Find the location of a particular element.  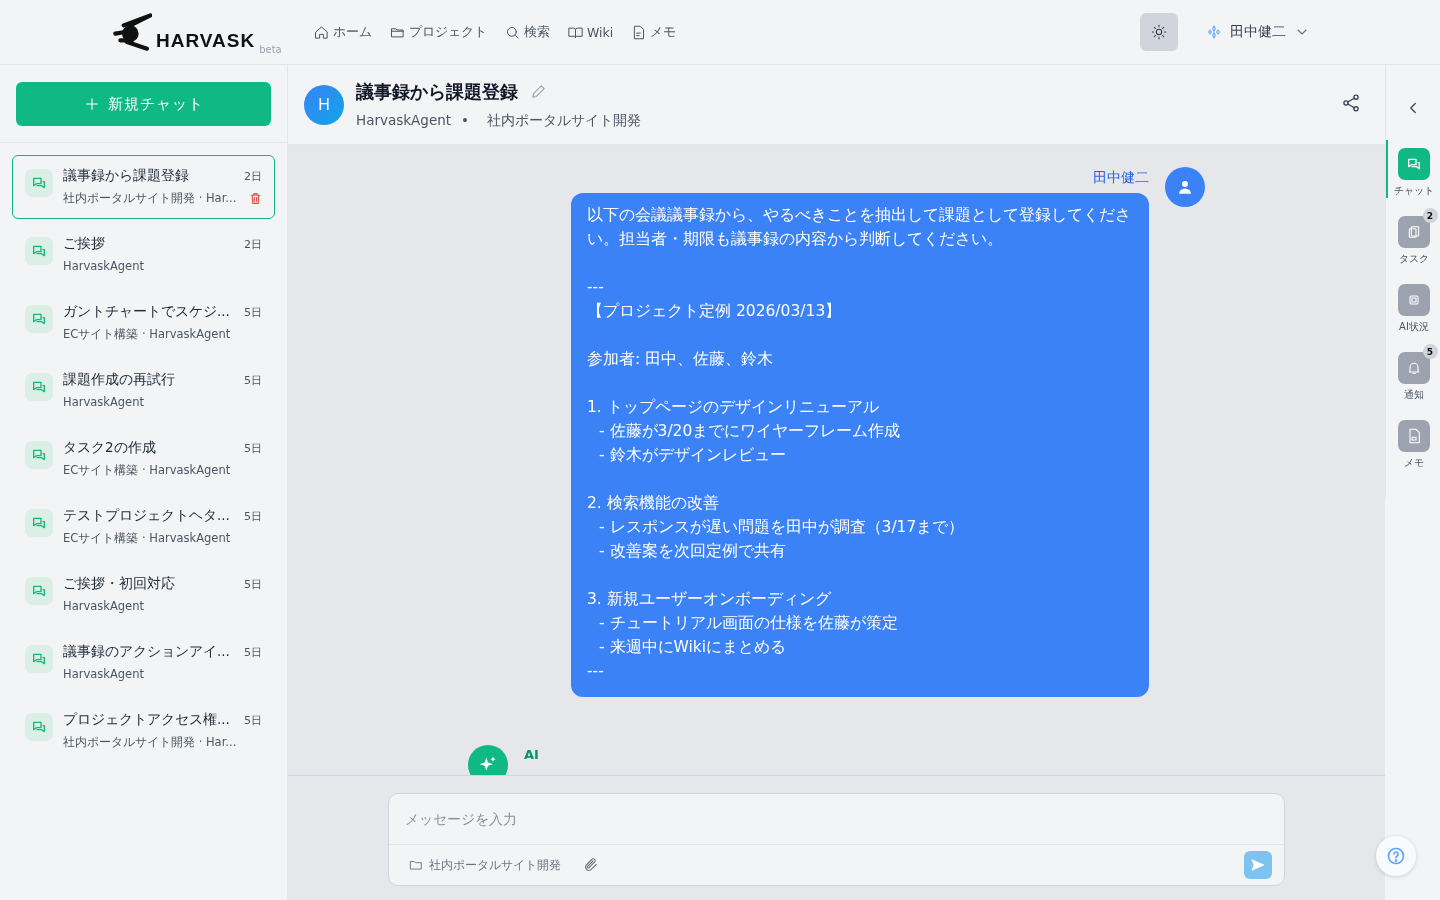

attach-button is located at coordinates (591, 865).